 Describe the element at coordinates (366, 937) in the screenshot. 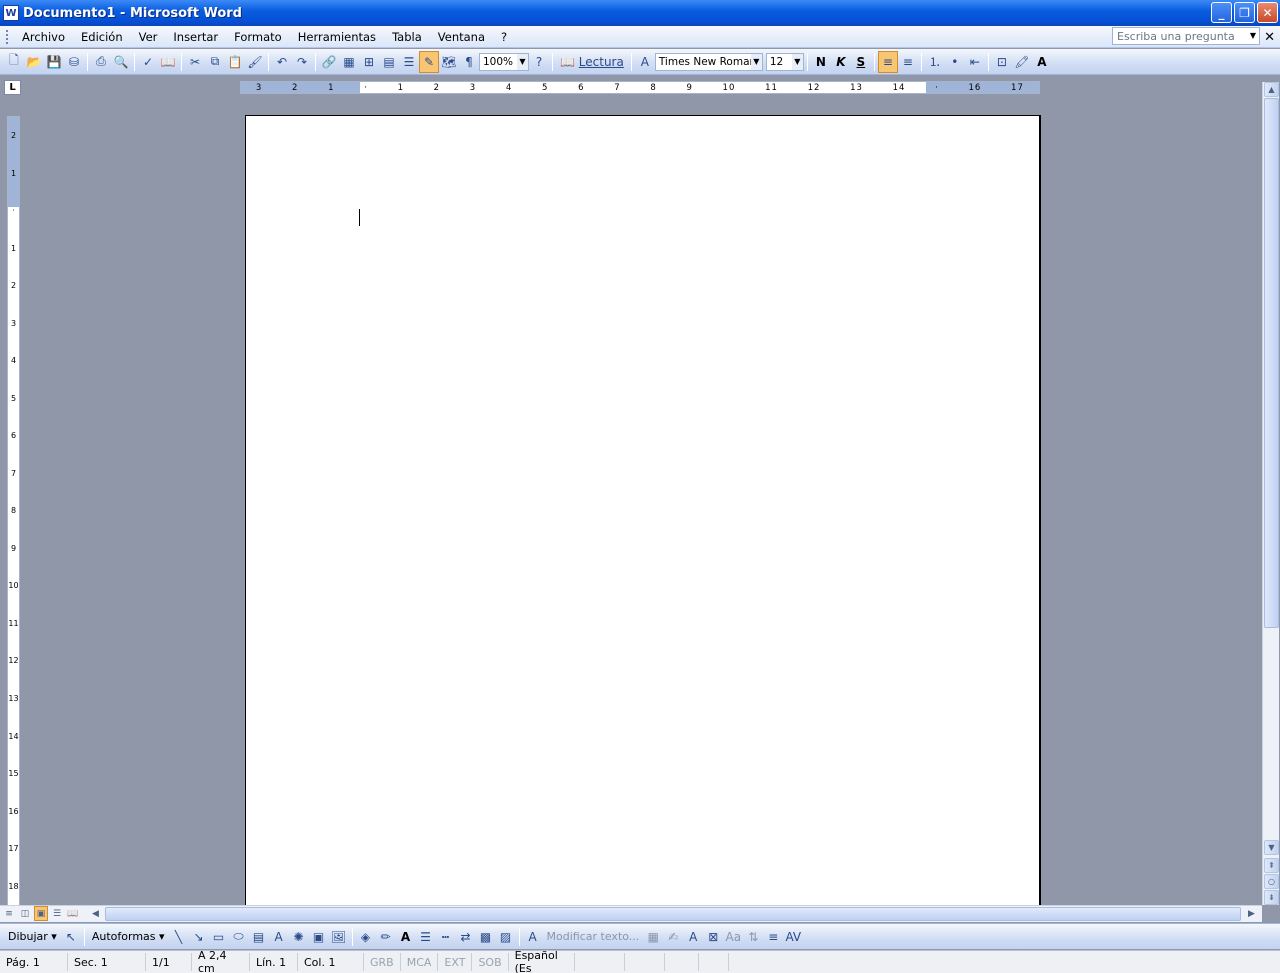

I see `fill-color-icon: ◈` at that location.